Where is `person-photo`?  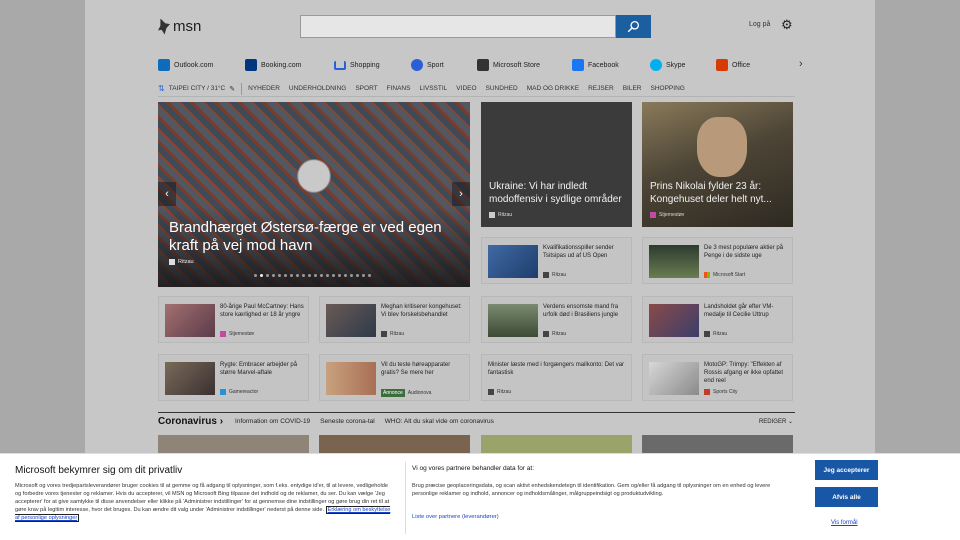
person-photo is located at coordinates (722, 147).